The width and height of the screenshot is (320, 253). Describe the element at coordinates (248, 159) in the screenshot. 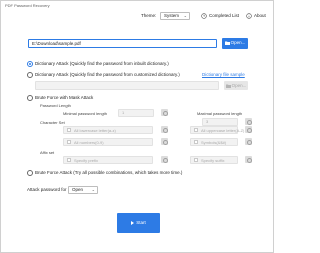

I see `suffix-spinner` at that location.